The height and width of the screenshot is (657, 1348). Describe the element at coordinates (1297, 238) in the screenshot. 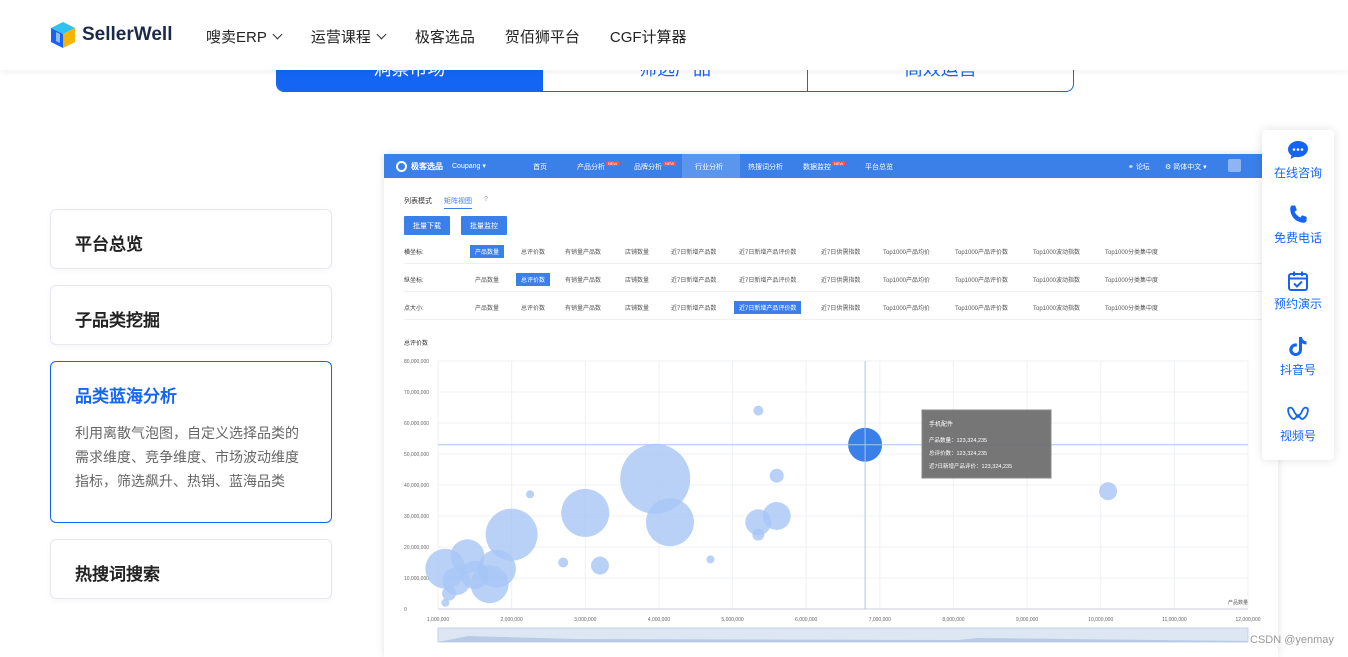

I see `sidebar-item-label: 免费电话` at that location.